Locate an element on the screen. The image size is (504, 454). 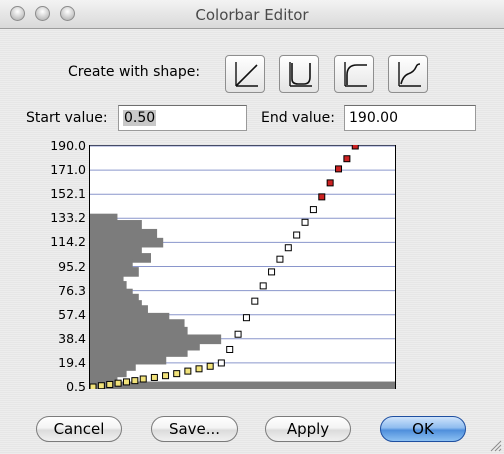
y-tick-label: 133.2 is located at coordinates (68, 218).